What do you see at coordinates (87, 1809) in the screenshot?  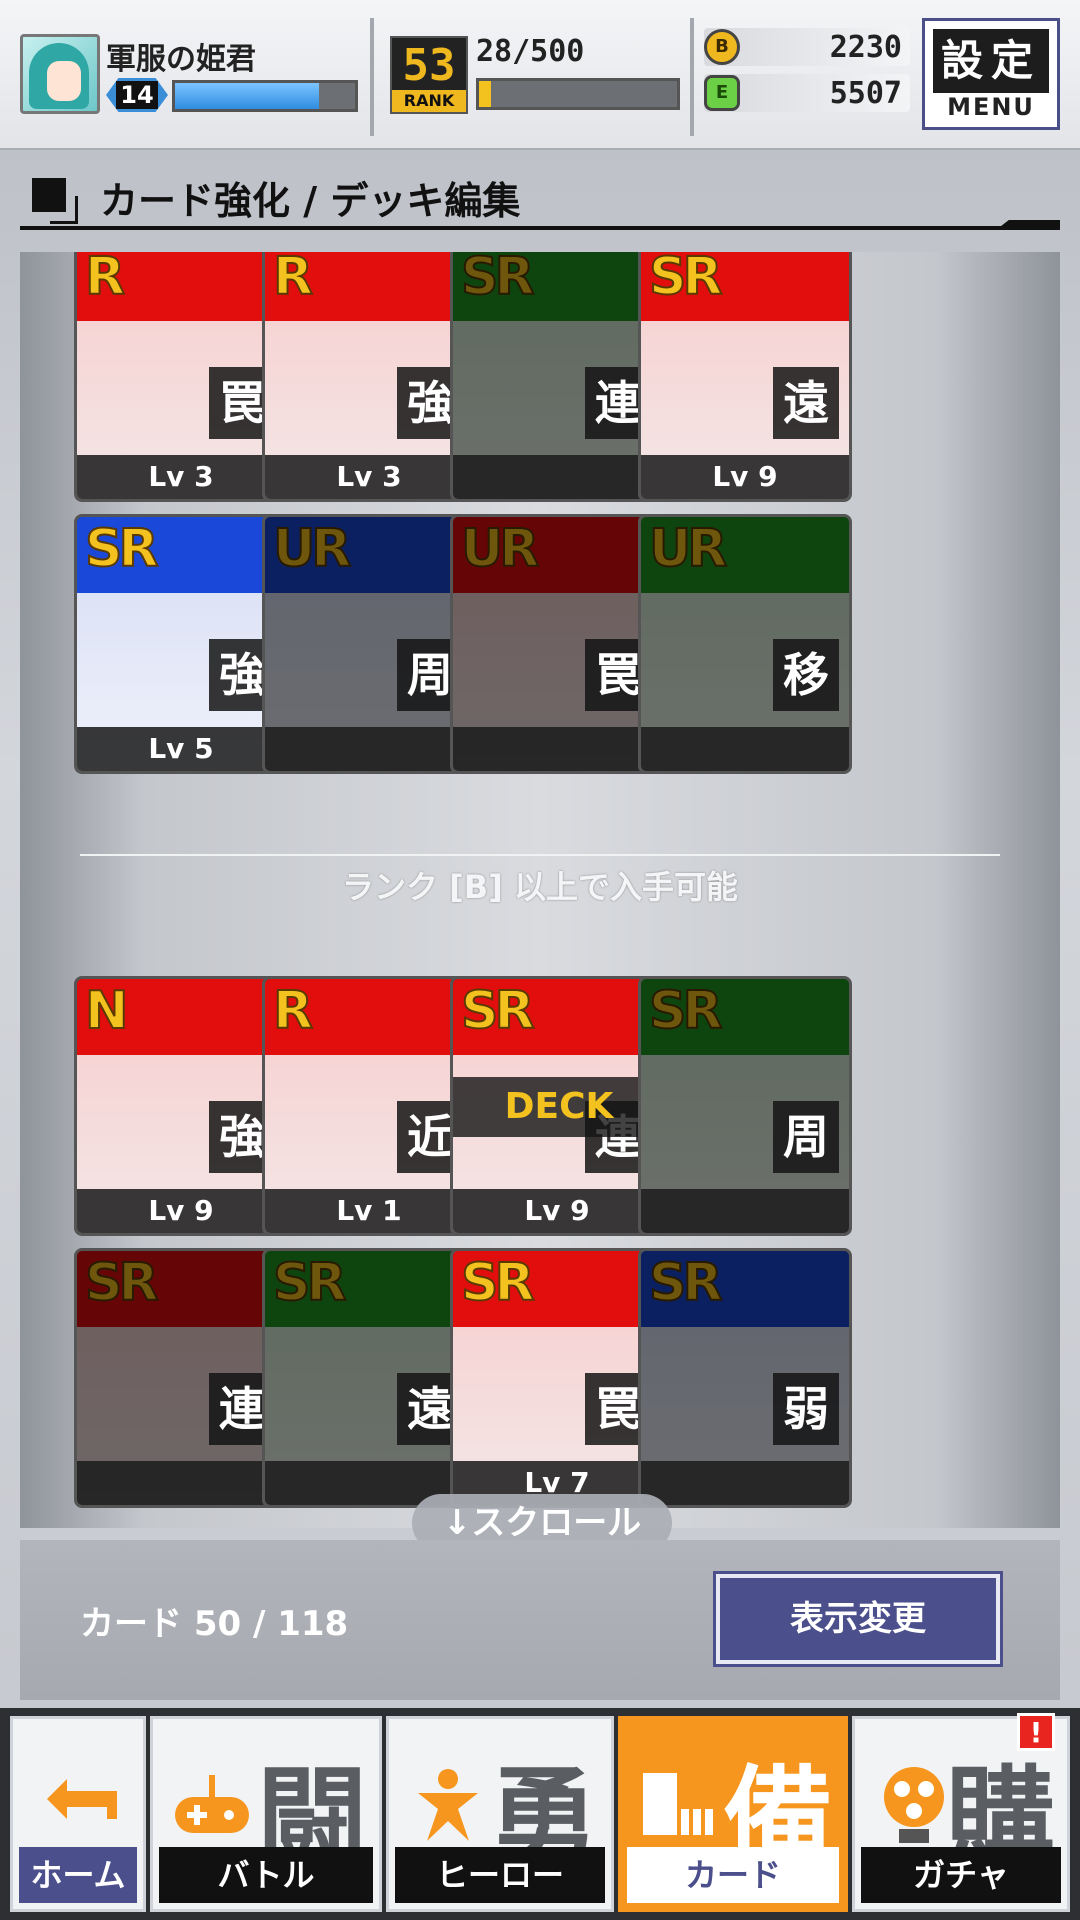 I see `back-arrow-icon` at bounding box center [87, 1809].